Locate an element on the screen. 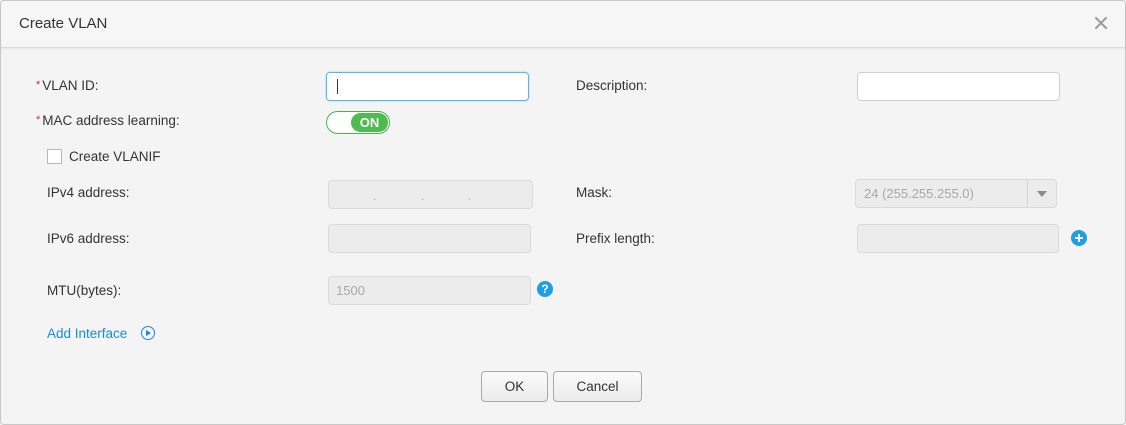  mtu-label: MTU(bytes): is located at coordinates (84, 290).